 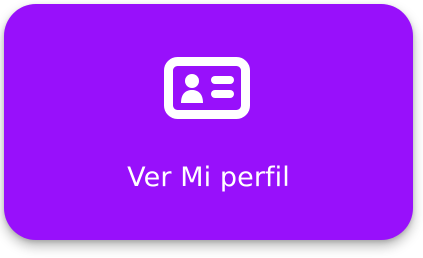 I want to click on id-card-icon, so click(x=207, y=88).